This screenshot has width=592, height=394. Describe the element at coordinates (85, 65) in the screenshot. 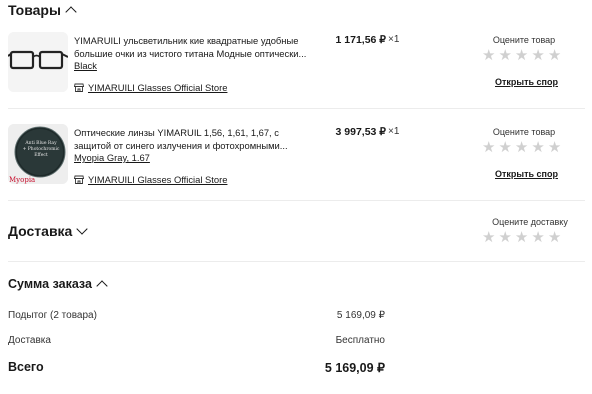

I see `product-variant: Black` at that location.